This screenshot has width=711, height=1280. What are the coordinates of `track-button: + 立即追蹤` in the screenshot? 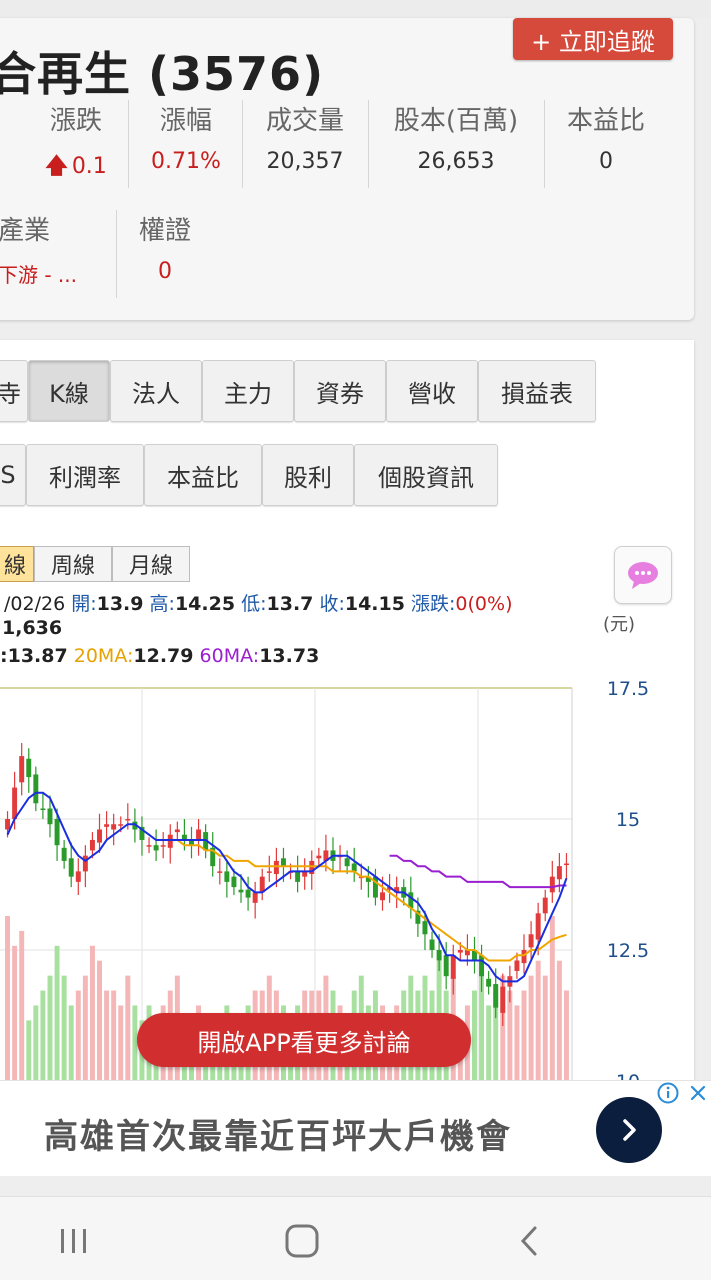 It's located at (593, 39).